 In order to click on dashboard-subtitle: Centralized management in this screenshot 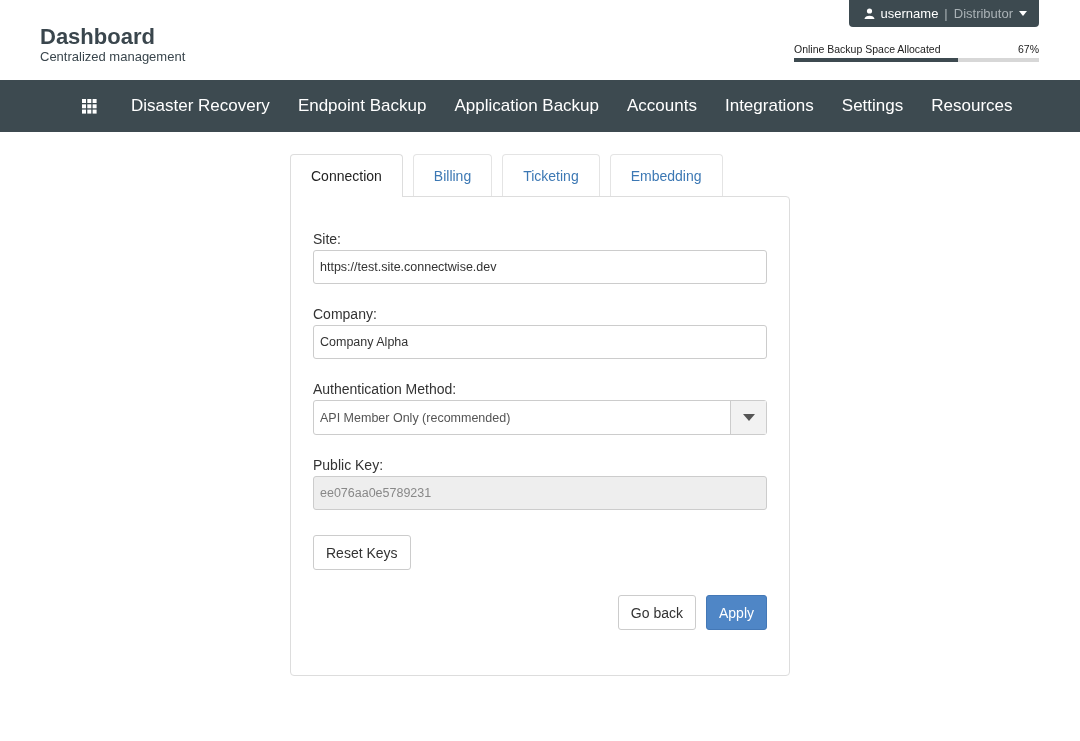, I will do `click(113, 57)`.